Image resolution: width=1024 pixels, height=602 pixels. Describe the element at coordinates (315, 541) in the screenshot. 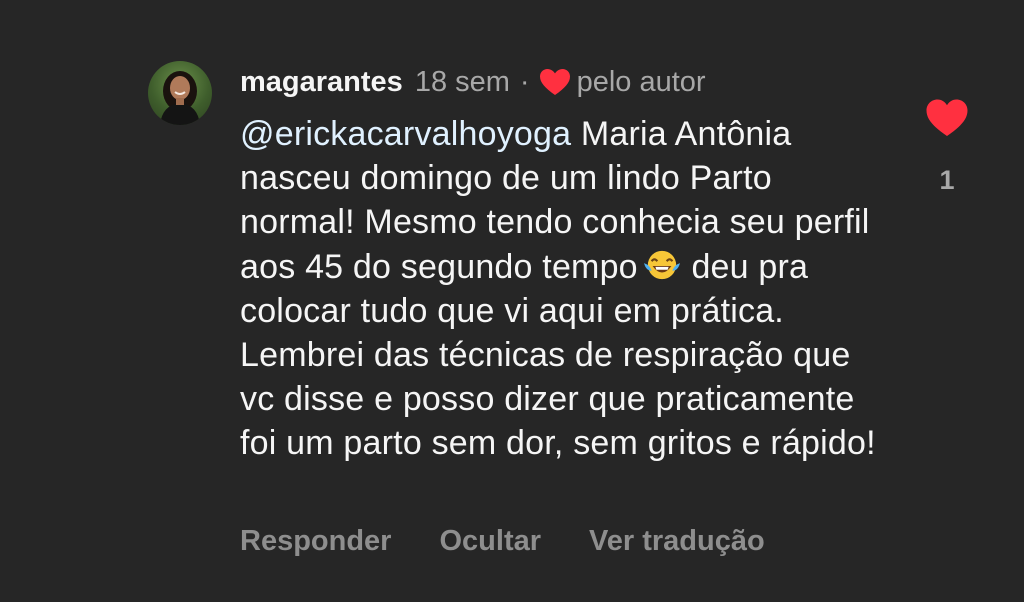

I see `reply-button: Responder` at that location.